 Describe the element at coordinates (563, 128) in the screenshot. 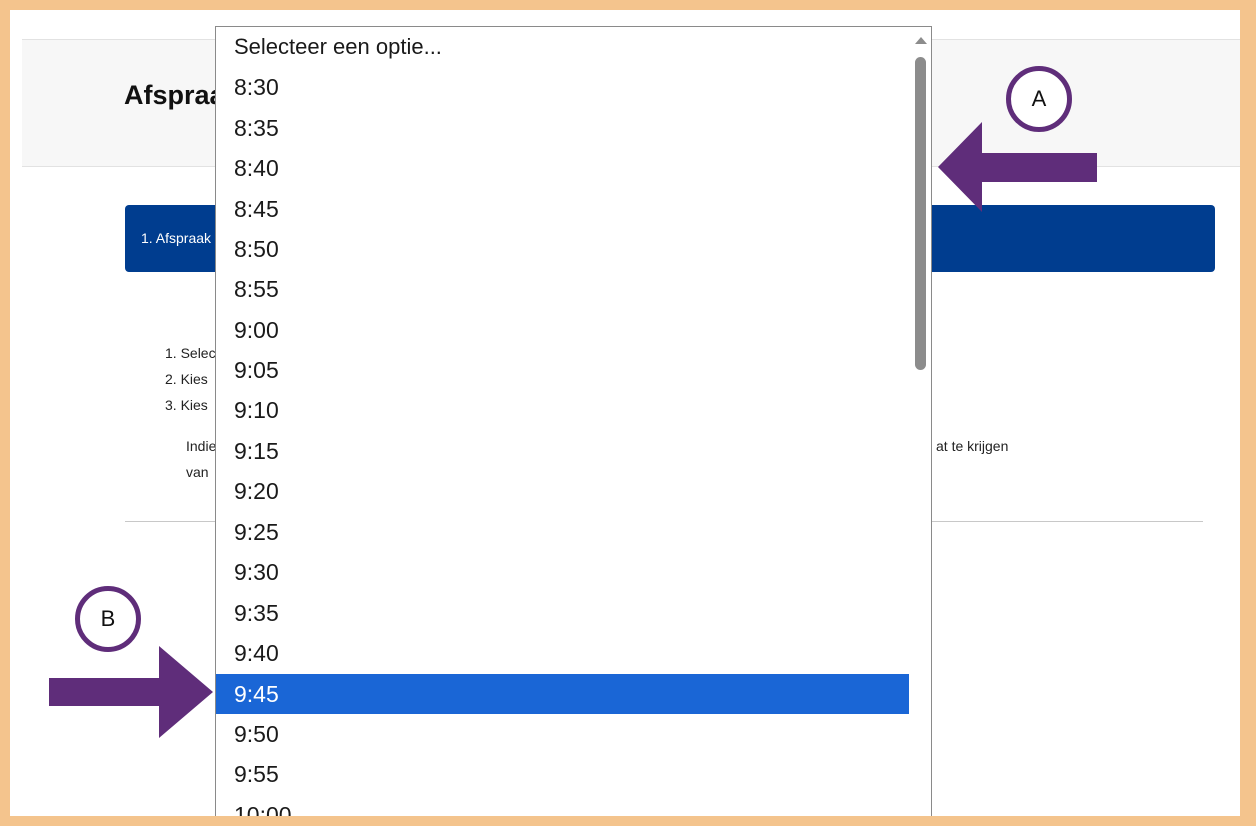

I see `time-option: 8:35` at that location.